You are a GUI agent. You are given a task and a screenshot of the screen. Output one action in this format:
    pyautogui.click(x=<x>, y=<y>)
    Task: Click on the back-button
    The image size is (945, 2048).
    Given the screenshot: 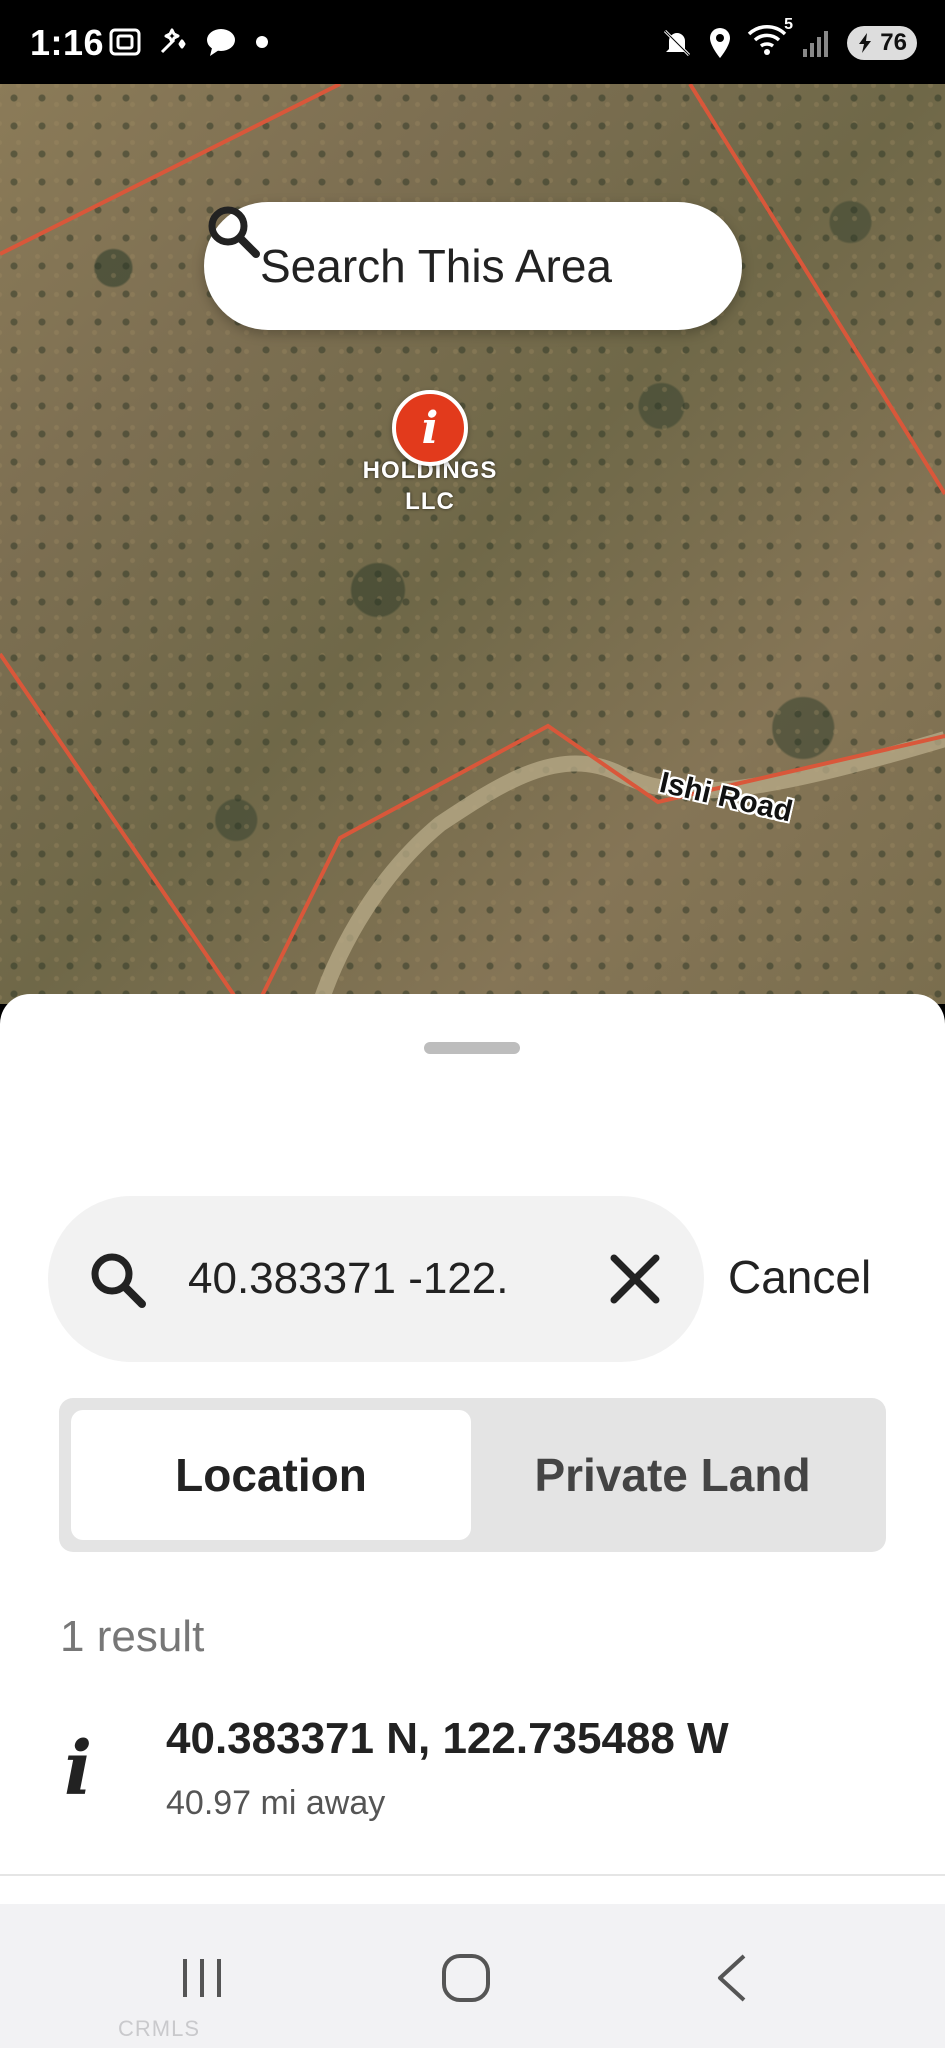 What is the action you would take?
    pyautogui.click(x=732, y=1978)
    